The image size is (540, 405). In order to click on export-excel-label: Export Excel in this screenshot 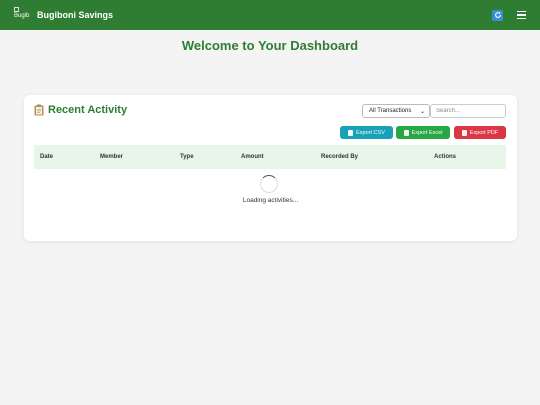, I will do `click(427, 132)`.